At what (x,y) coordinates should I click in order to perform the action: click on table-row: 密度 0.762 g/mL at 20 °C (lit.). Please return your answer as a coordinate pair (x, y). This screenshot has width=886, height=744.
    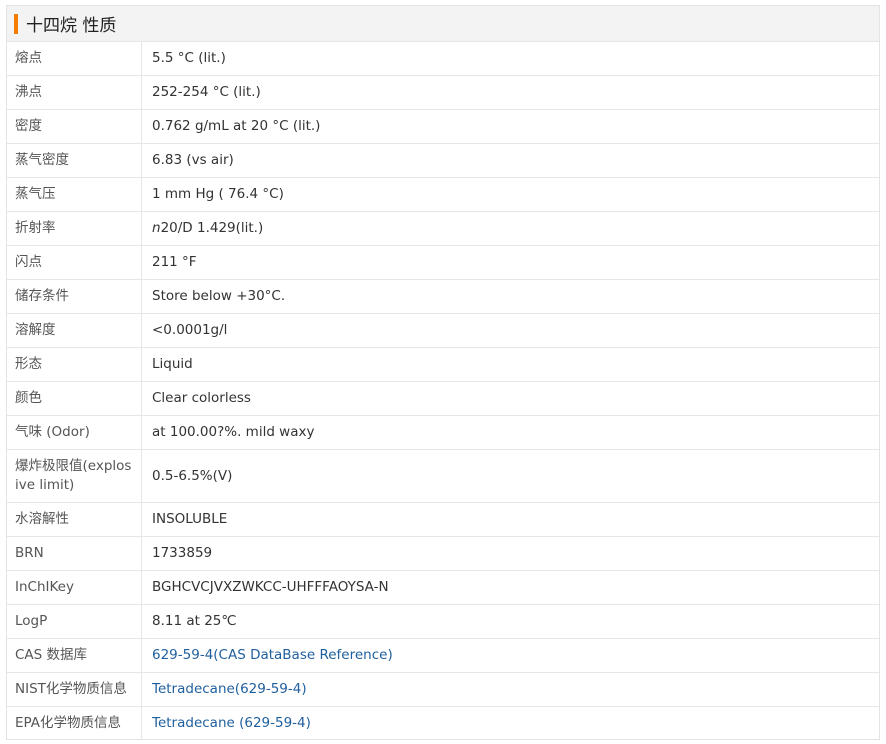
    Looking at the image, I should click on (443, 126).